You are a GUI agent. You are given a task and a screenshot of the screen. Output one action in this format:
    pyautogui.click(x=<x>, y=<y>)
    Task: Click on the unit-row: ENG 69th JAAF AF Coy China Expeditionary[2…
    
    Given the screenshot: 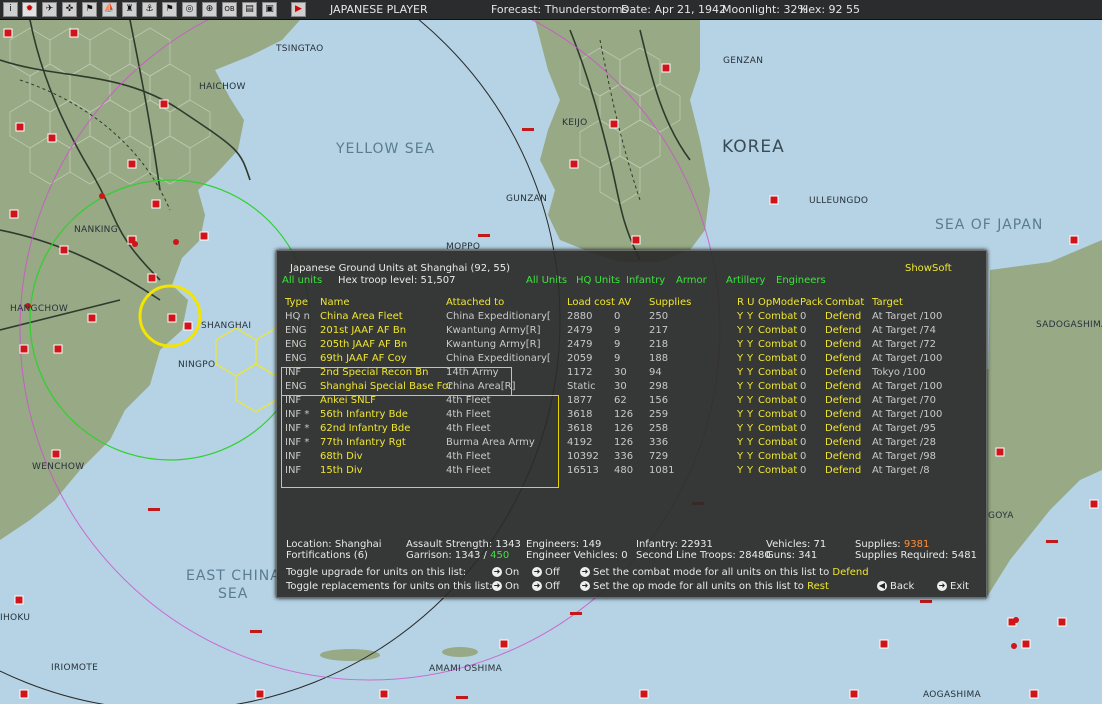 What is the action you would take?
    pyautogui.click(x=631, y=360)
    